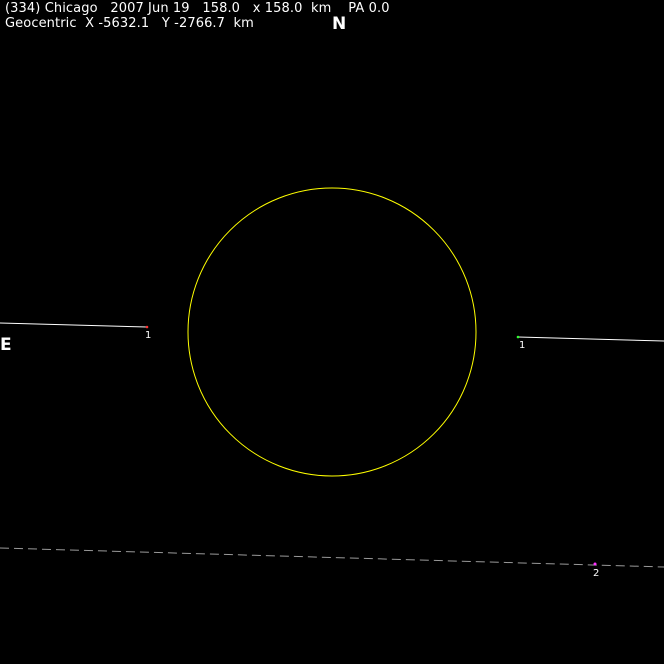 This screenshot has width=664, height=664. I want to click on chord-1-right-segment, so click(590, 339).